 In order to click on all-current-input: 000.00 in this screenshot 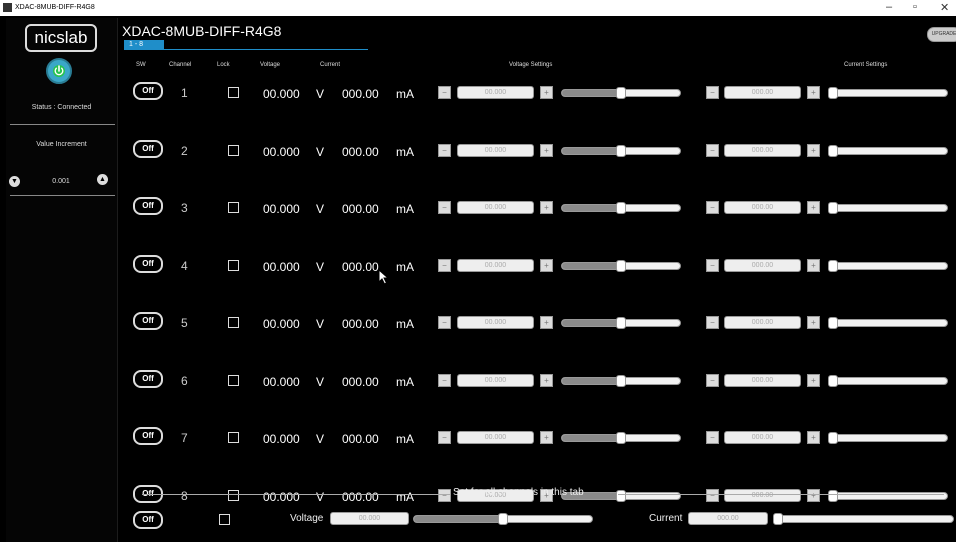, I will do `click(728, 518)`.